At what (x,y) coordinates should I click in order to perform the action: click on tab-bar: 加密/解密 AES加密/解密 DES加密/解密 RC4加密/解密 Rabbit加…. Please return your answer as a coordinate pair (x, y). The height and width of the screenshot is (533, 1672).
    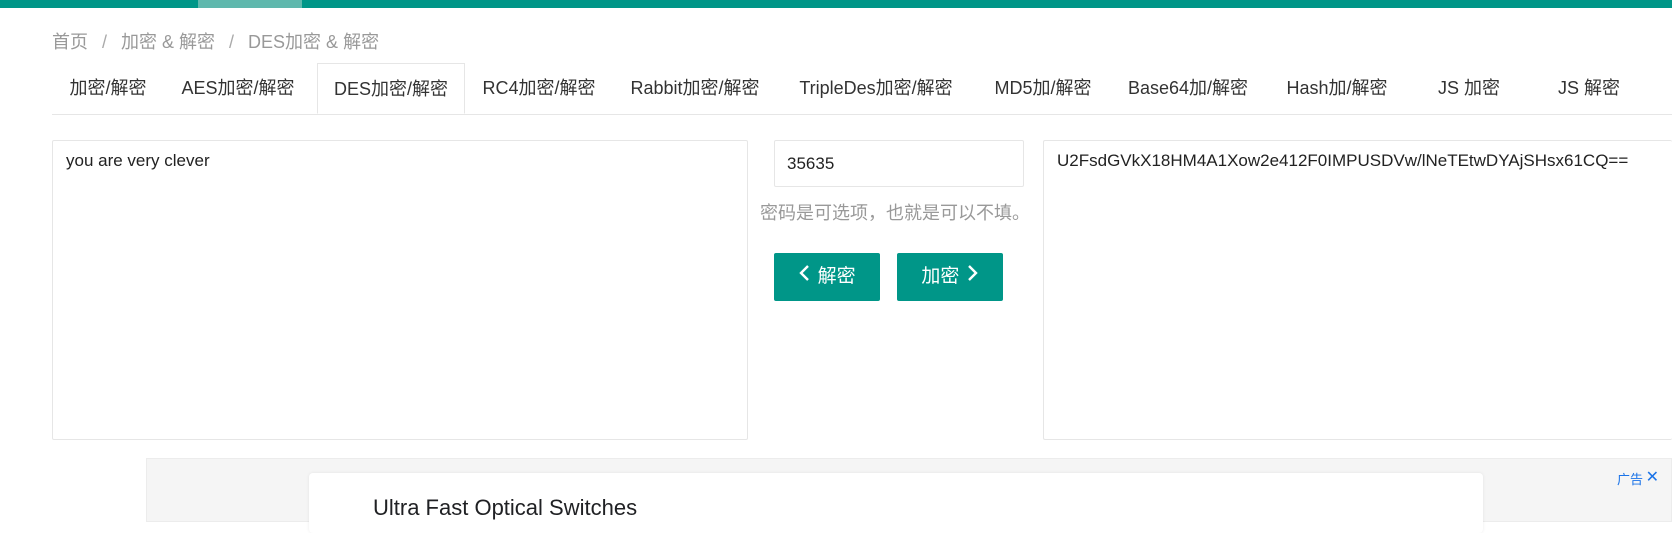
    Looking at the image, I should click on (862, 89).